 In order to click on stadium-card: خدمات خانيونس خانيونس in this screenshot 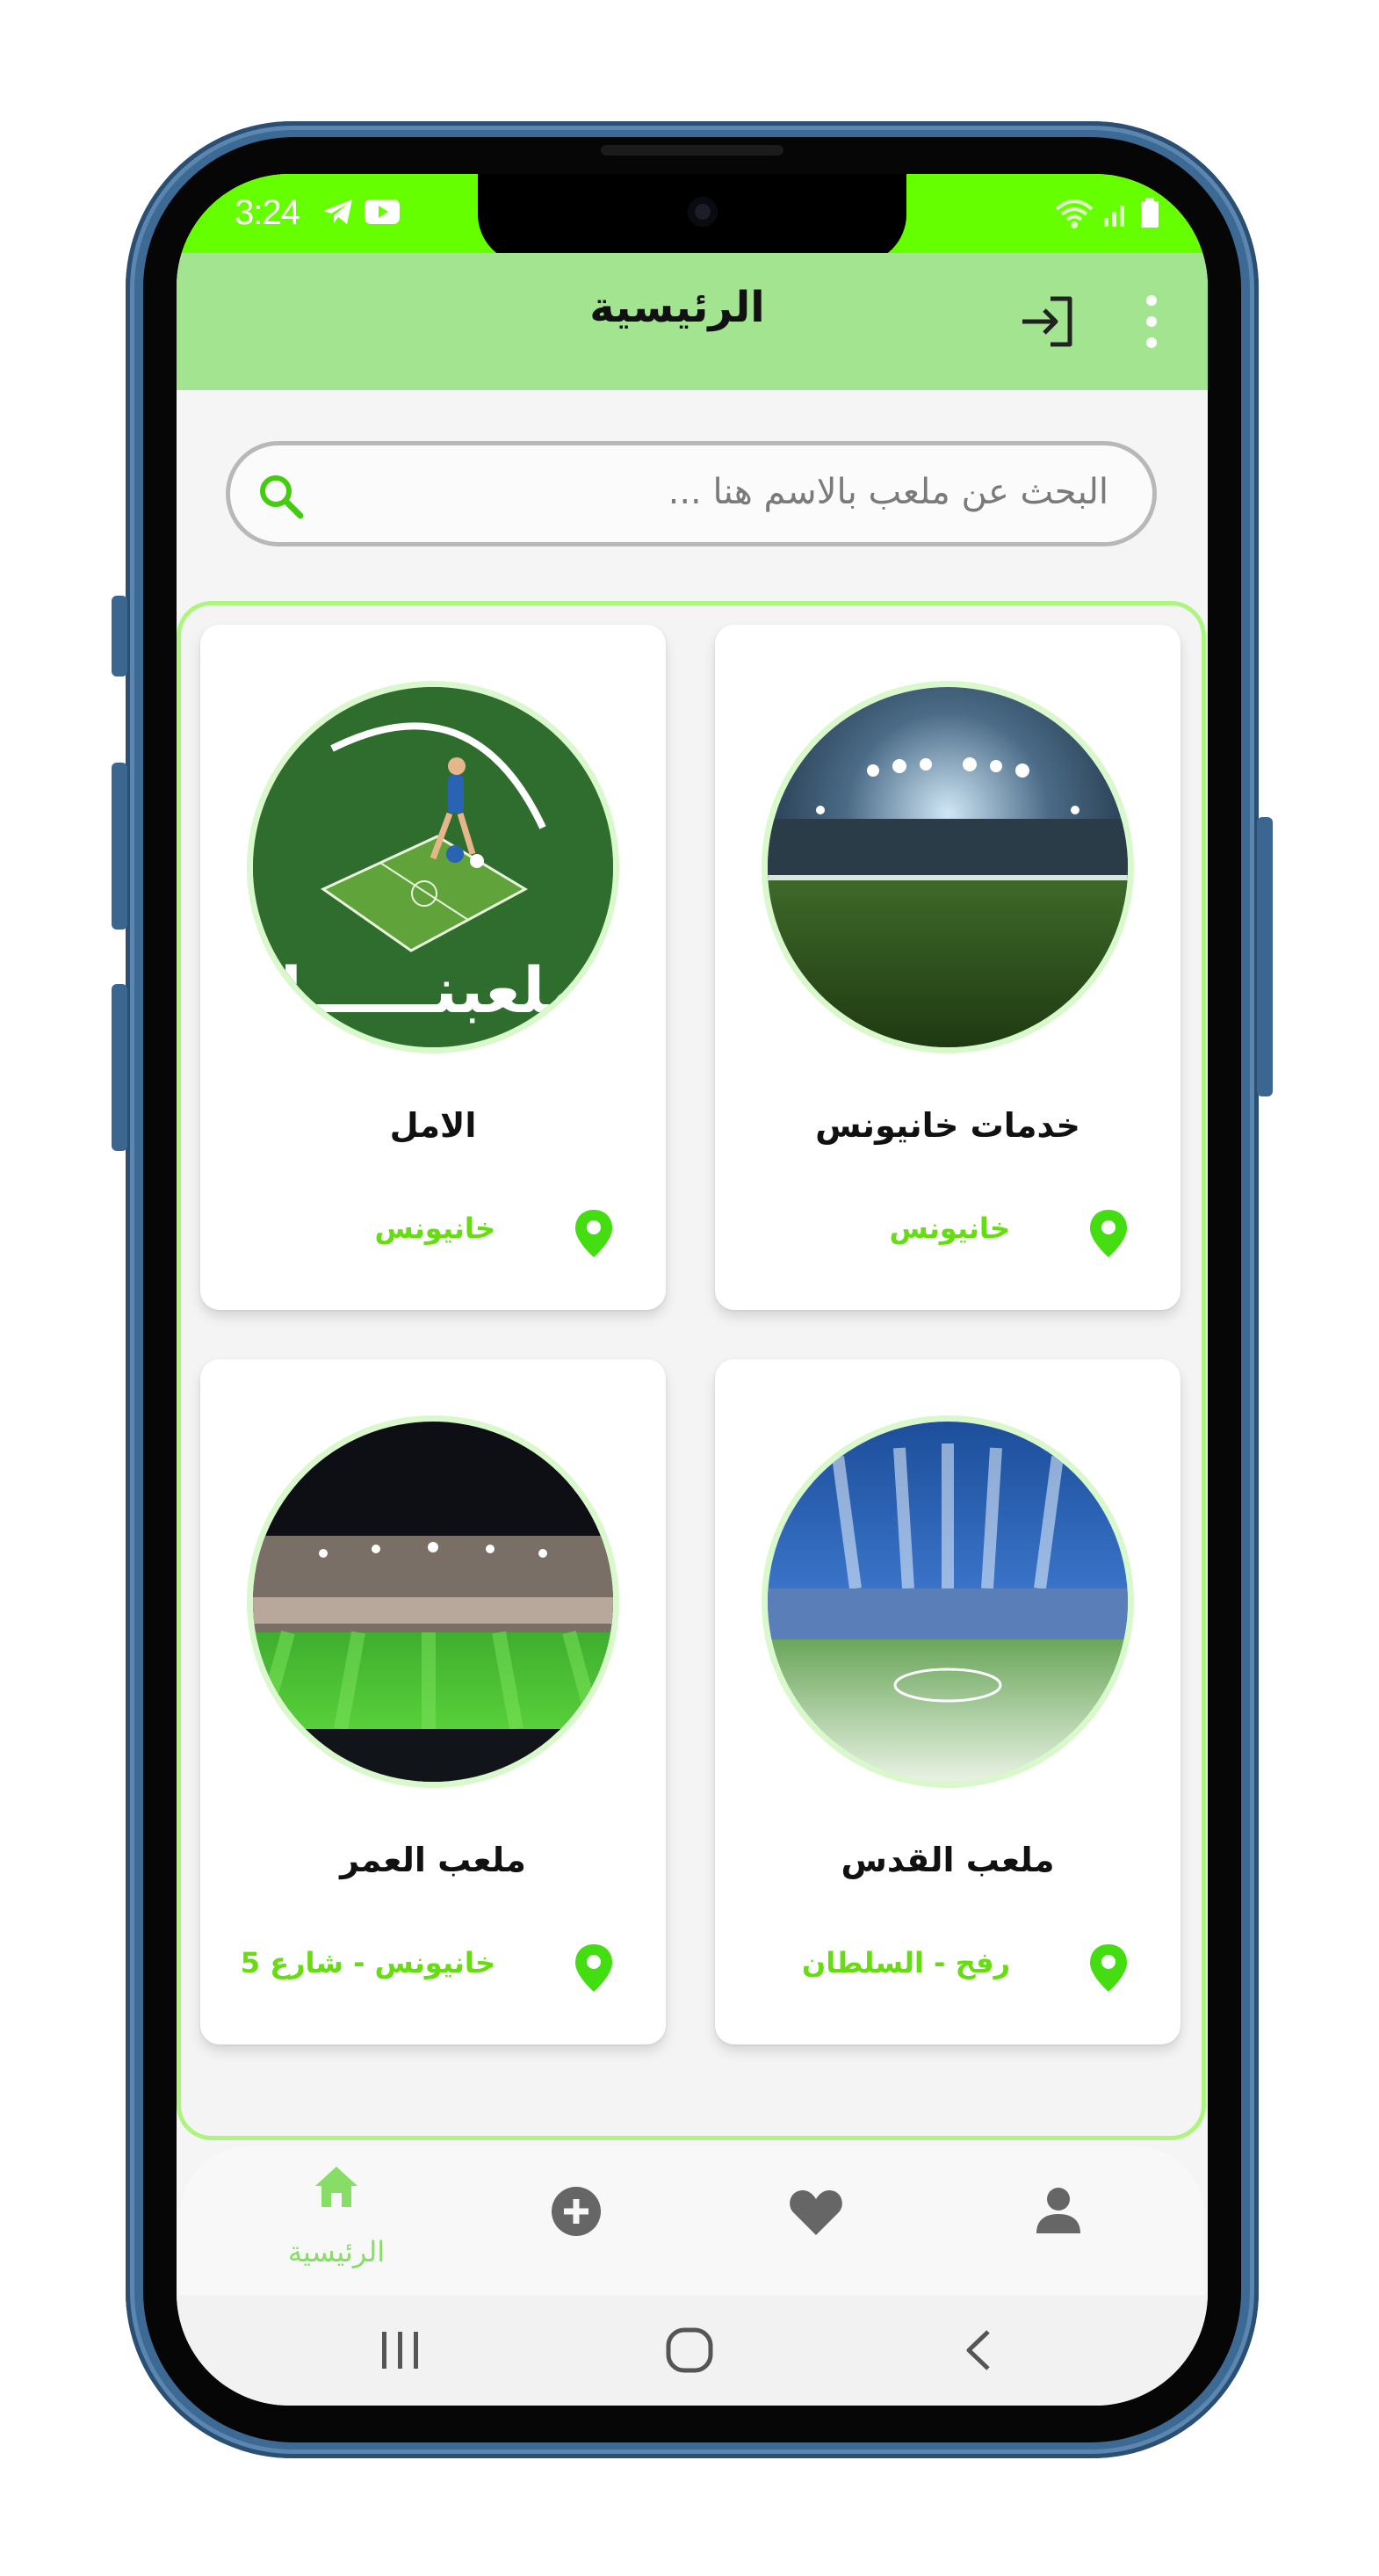, I will do `click(947, 967)`.